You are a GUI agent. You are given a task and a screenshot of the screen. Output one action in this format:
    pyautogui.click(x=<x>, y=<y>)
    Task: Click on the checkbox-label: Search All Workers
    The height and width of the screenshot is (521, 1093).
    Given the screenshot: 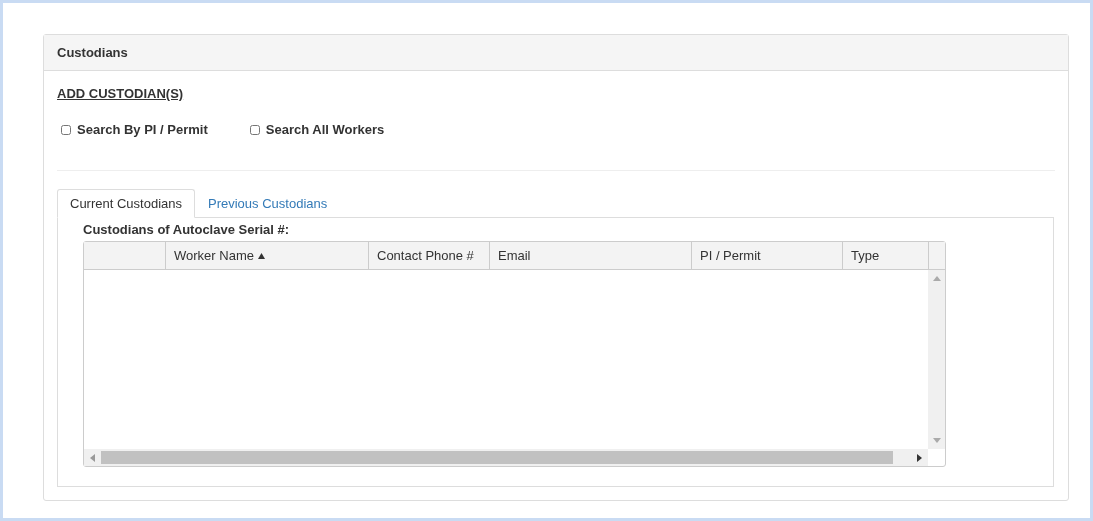 What is the action you would take?
    pyautogui.click(x=325, y=129)
    